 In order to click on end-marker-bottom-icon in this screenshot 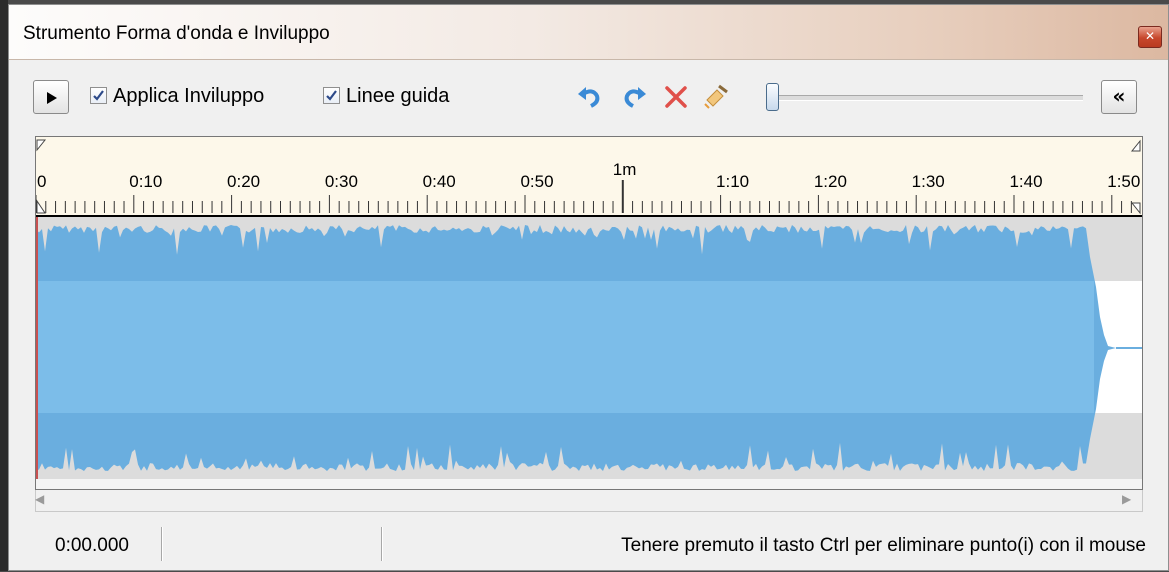, I will do `click(1135, 208)`.